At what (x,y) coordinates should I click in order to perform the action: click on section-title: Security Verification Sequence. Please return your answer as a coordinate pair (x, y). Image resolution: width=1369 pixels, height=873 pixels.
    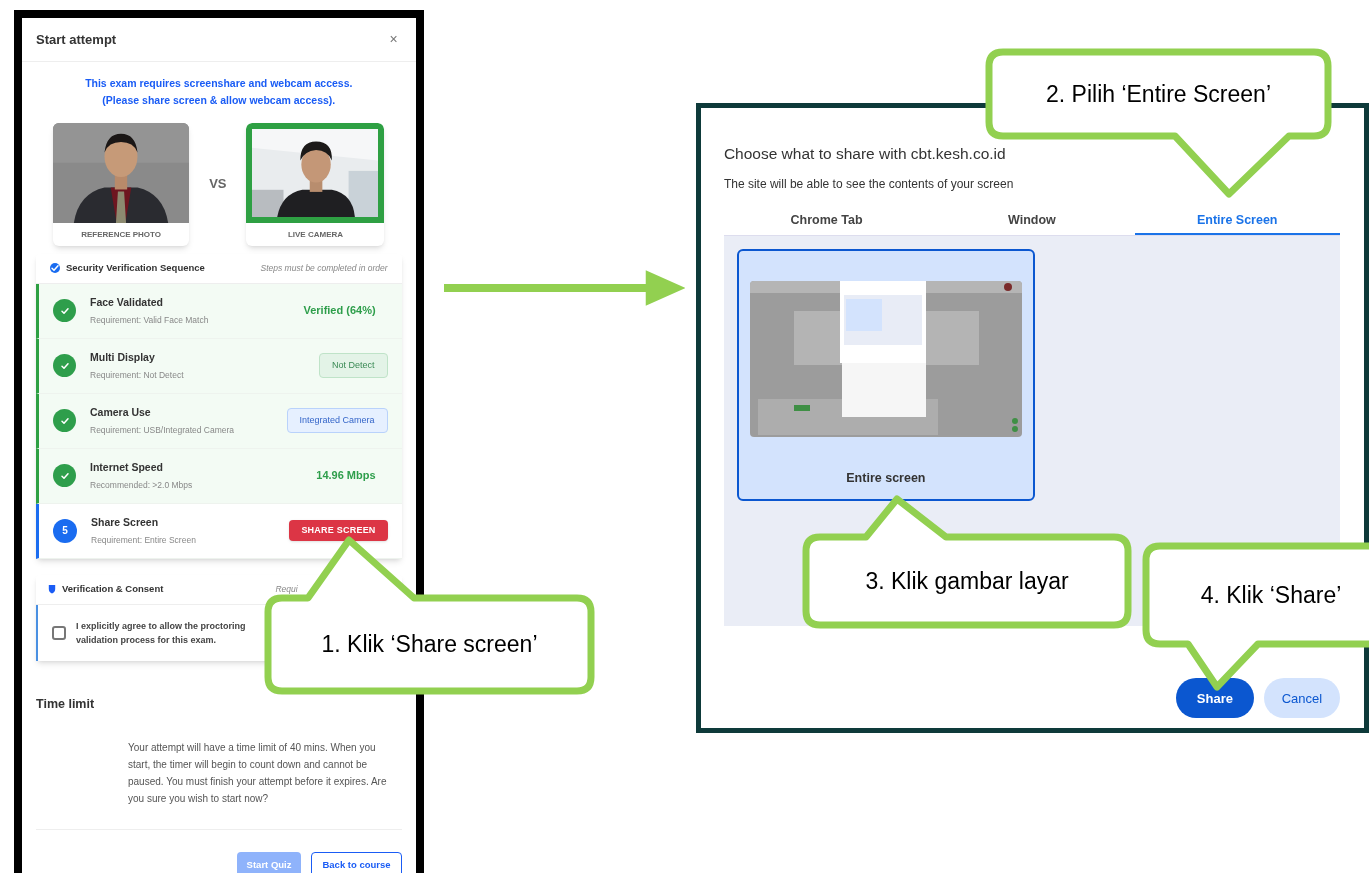
    Looking at the image, I should click on (135, 267).